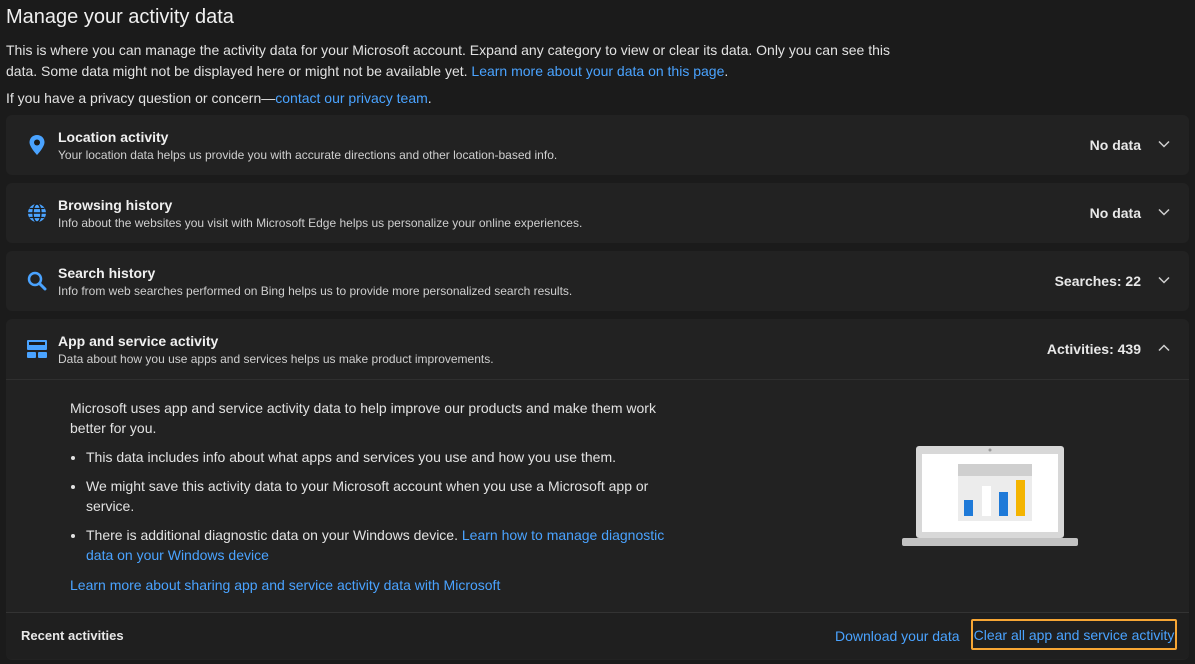  I want to click on download-data-link: Download your data, so click(897, 636).